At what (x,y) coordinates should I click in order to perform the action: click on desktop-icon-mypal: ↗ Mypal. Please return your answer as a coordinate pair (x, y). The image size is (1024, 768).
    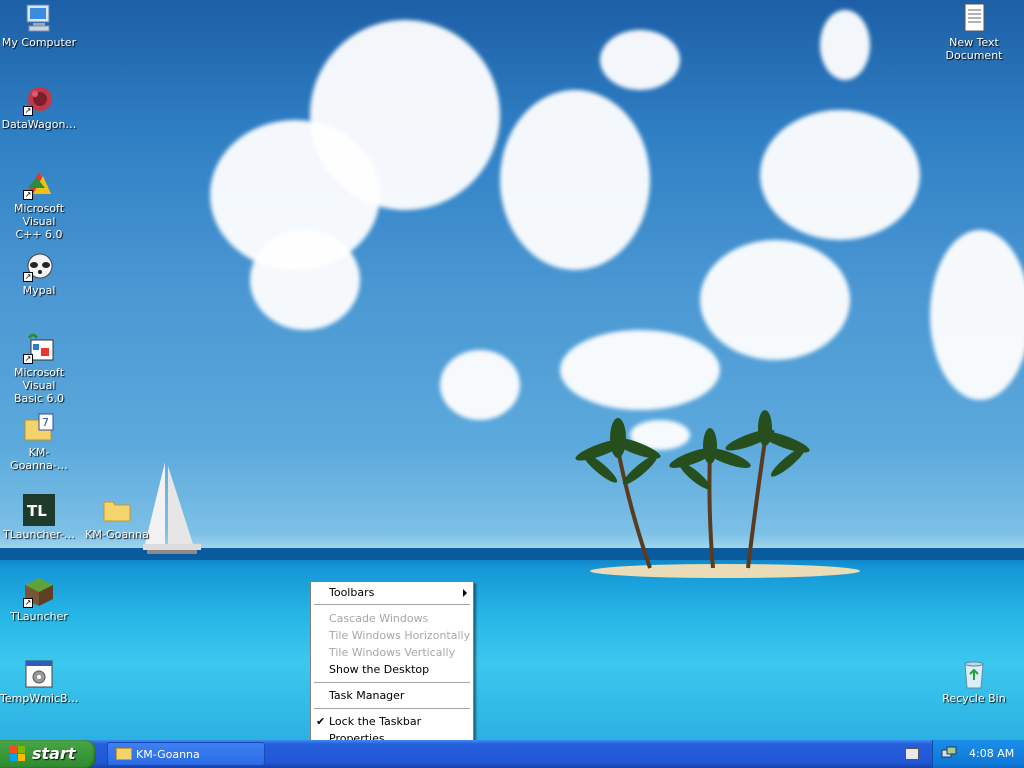
    Looking at the image, I should click on (39, 273).